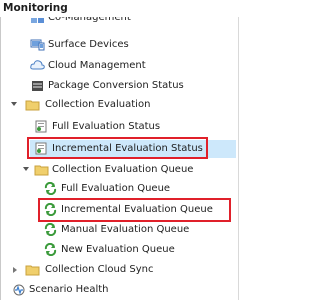 The image size is (320, 304). I want to click on tree-item-full-evaluation-queue: Full Evaluation Queue, so click(119, 189).